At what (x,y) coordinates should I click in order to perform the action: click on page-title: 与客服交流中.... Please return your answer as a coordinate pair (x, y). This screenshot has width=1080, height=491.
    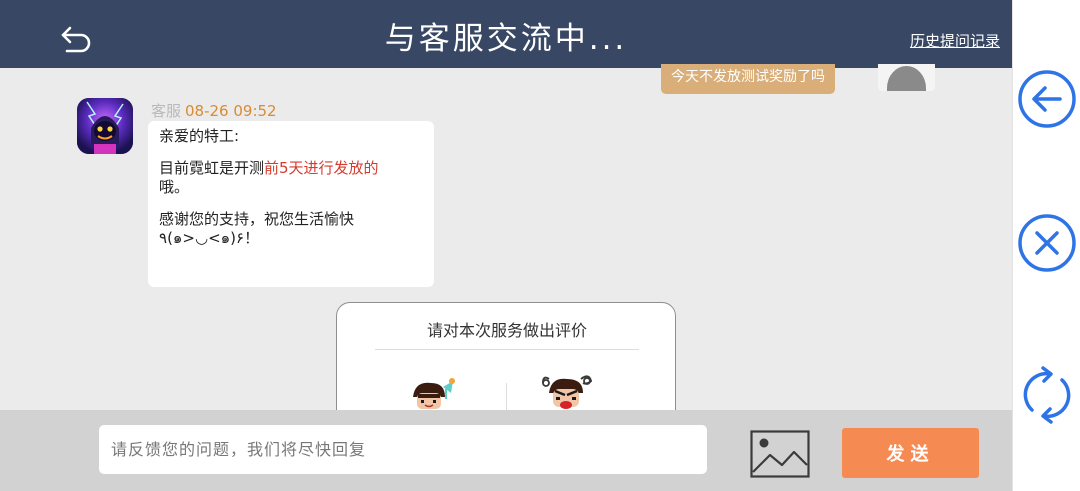
    Looking at the image, I should click on (506, 39).